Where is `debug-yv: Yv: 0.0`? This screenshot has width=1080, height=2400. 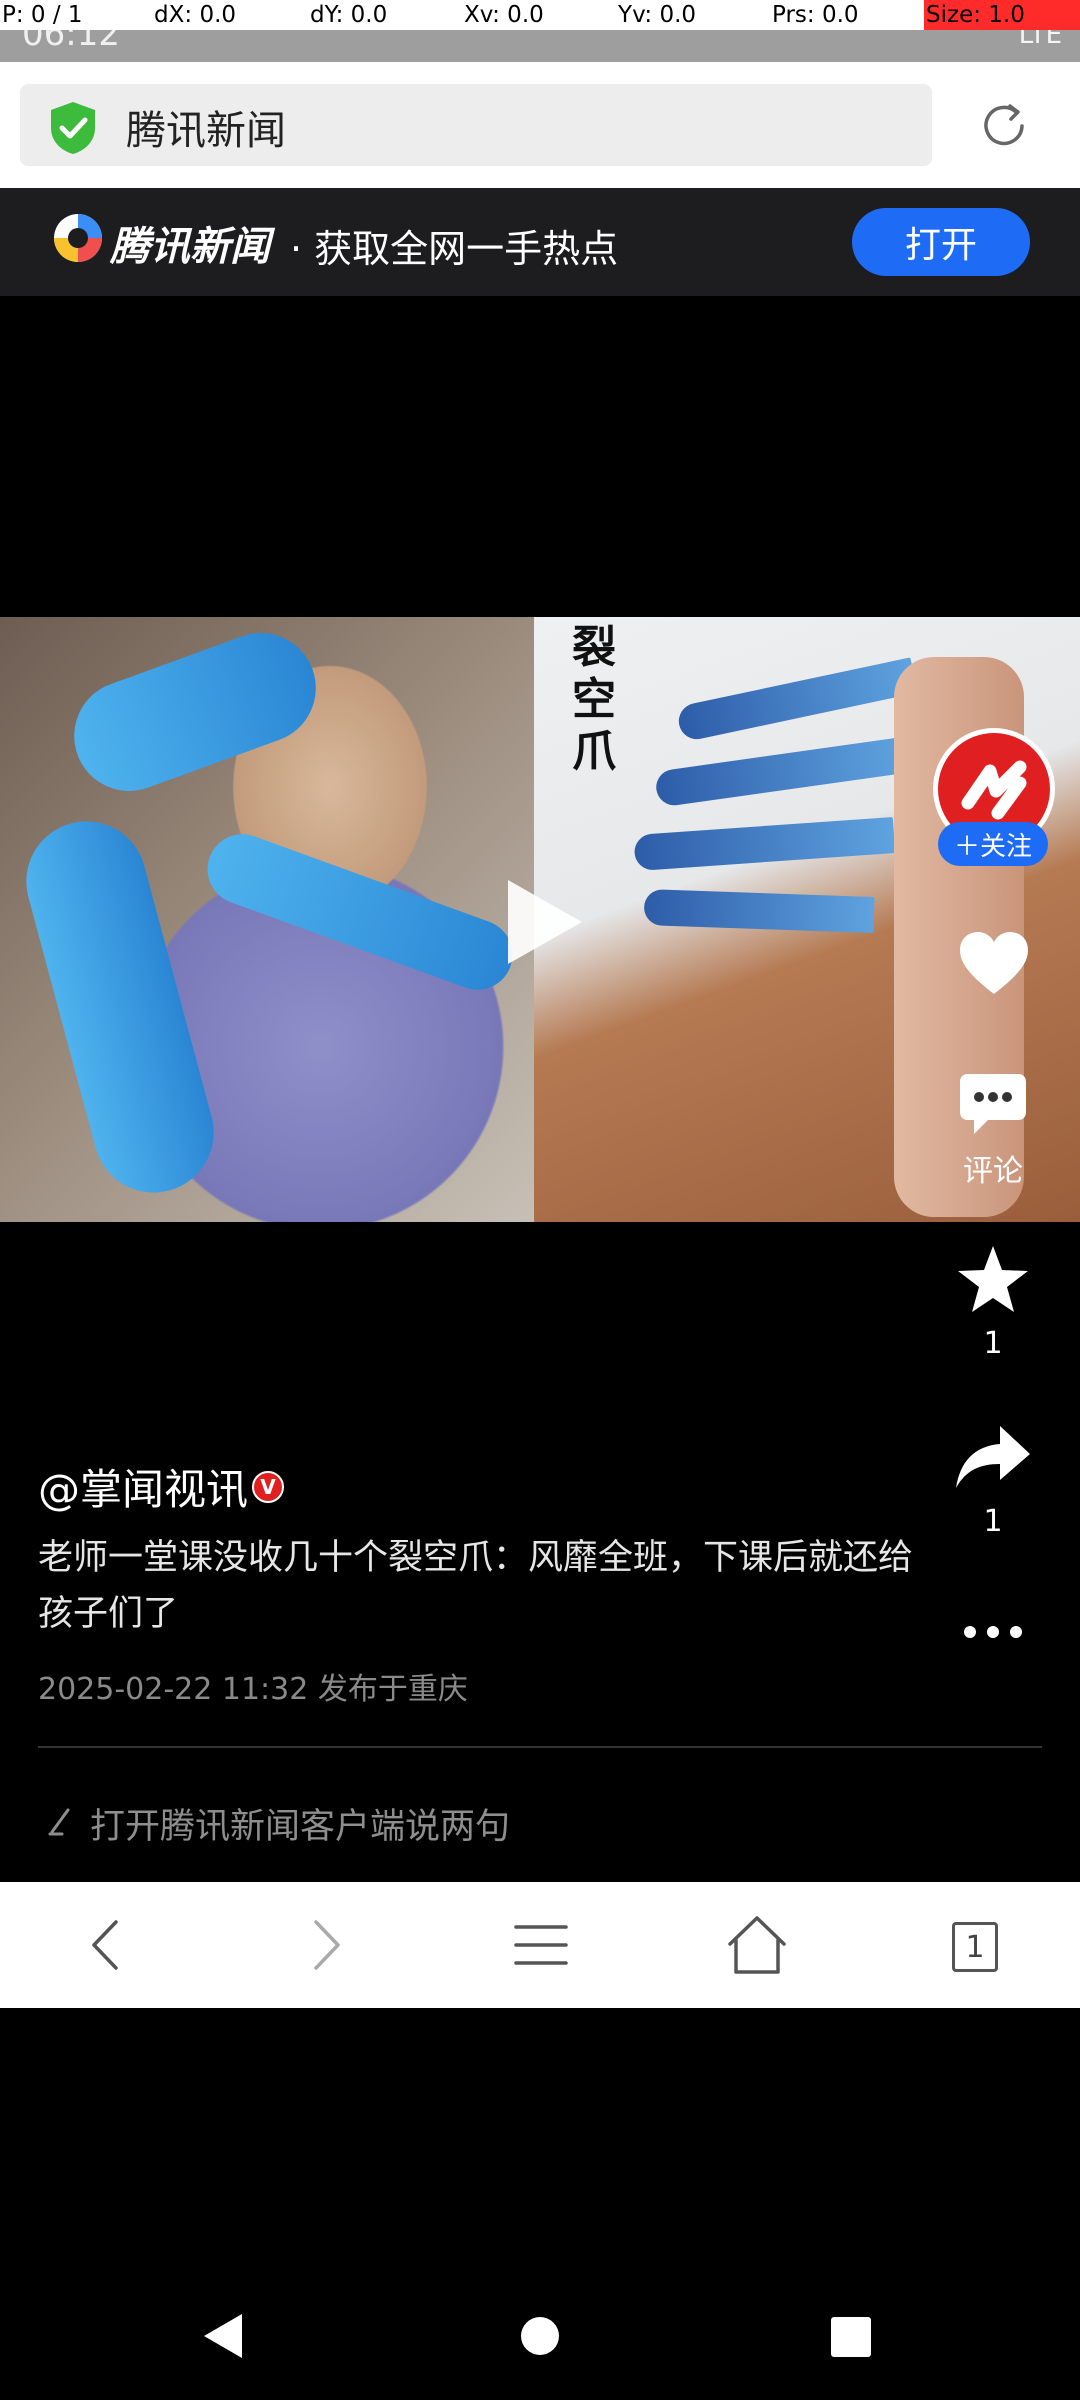 debug-yv: Yv: 0.0 is located at coordinates (657, 15).